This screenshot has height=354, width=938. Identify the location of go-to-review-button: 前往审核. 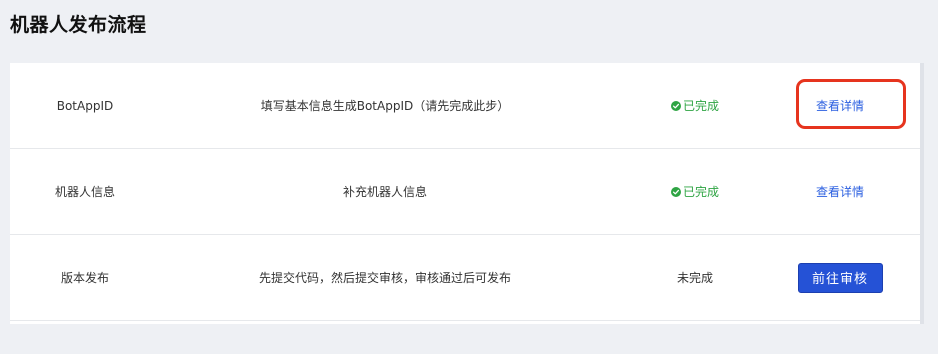
(840, 277).